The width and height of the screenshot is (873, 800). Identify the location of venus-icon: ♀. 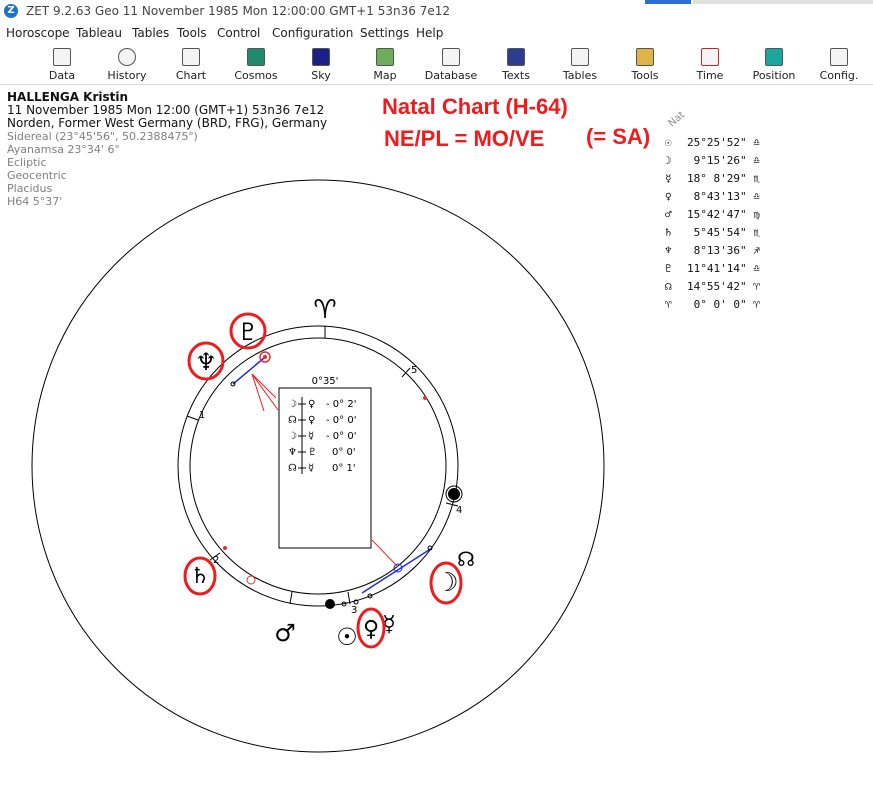
(668, 196).